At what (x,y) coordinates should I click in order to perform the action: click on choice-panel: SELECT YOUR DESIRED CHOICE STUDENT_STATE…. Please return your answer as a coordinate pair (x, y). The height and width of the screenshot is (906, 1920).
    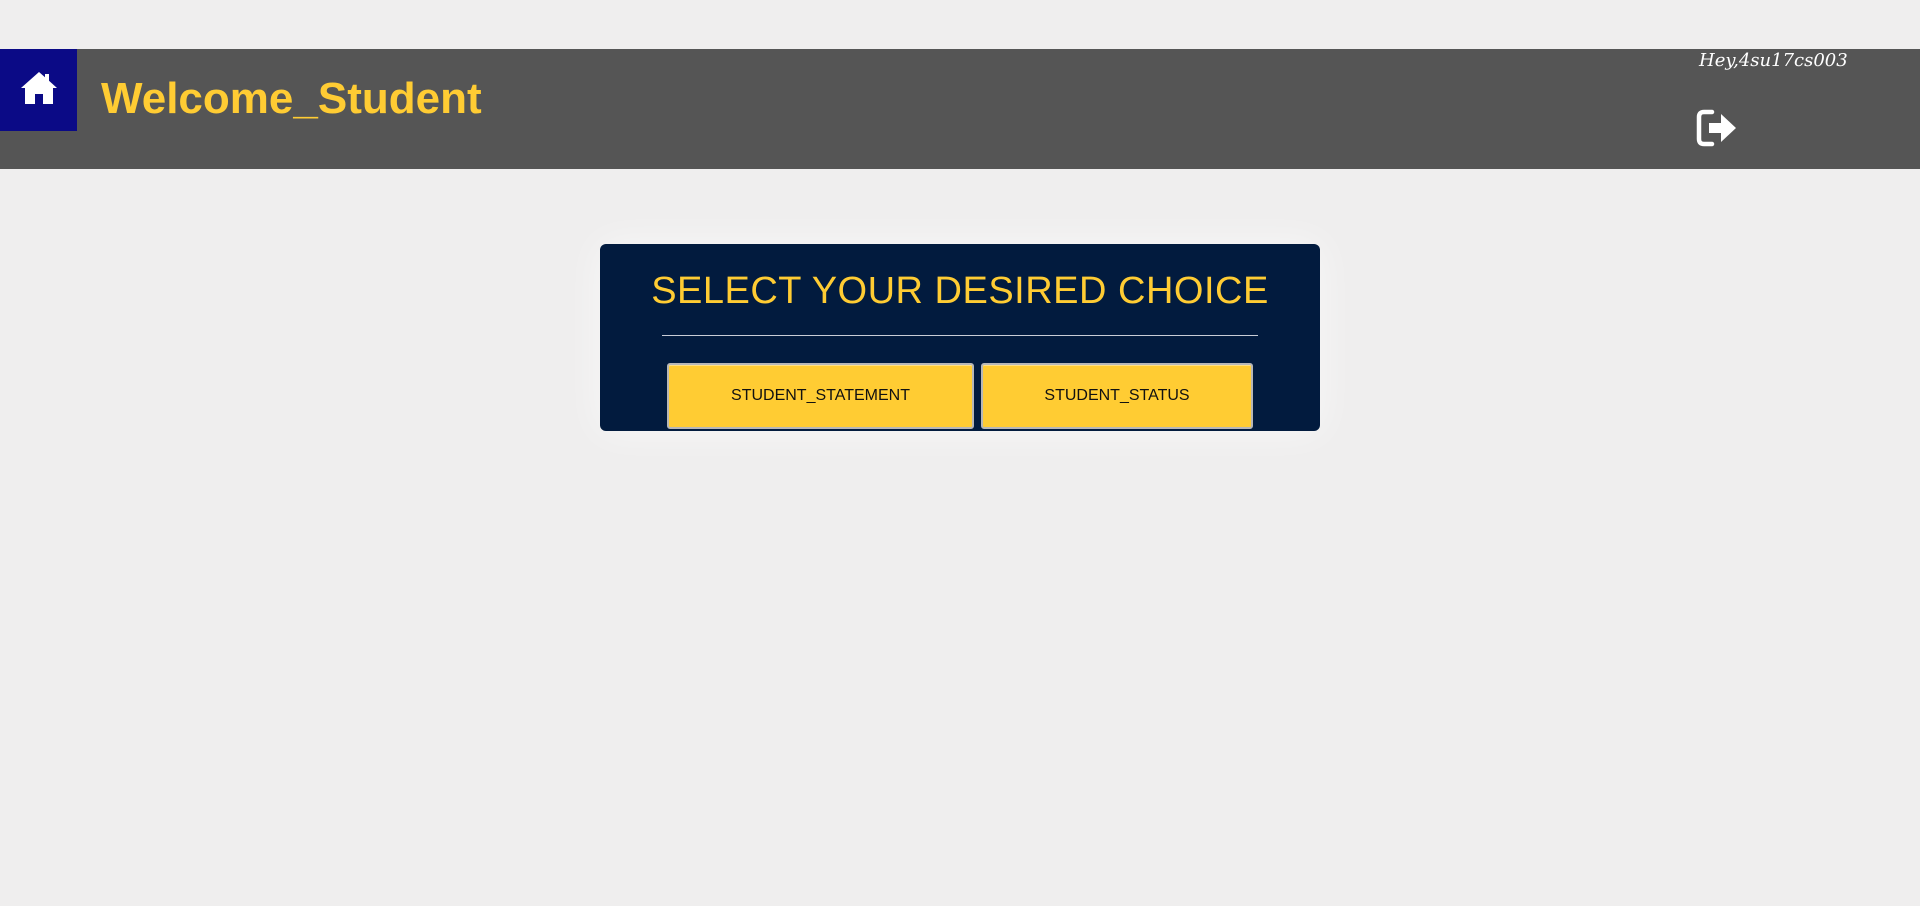
    Looking at the image, I should click on (960, 337).